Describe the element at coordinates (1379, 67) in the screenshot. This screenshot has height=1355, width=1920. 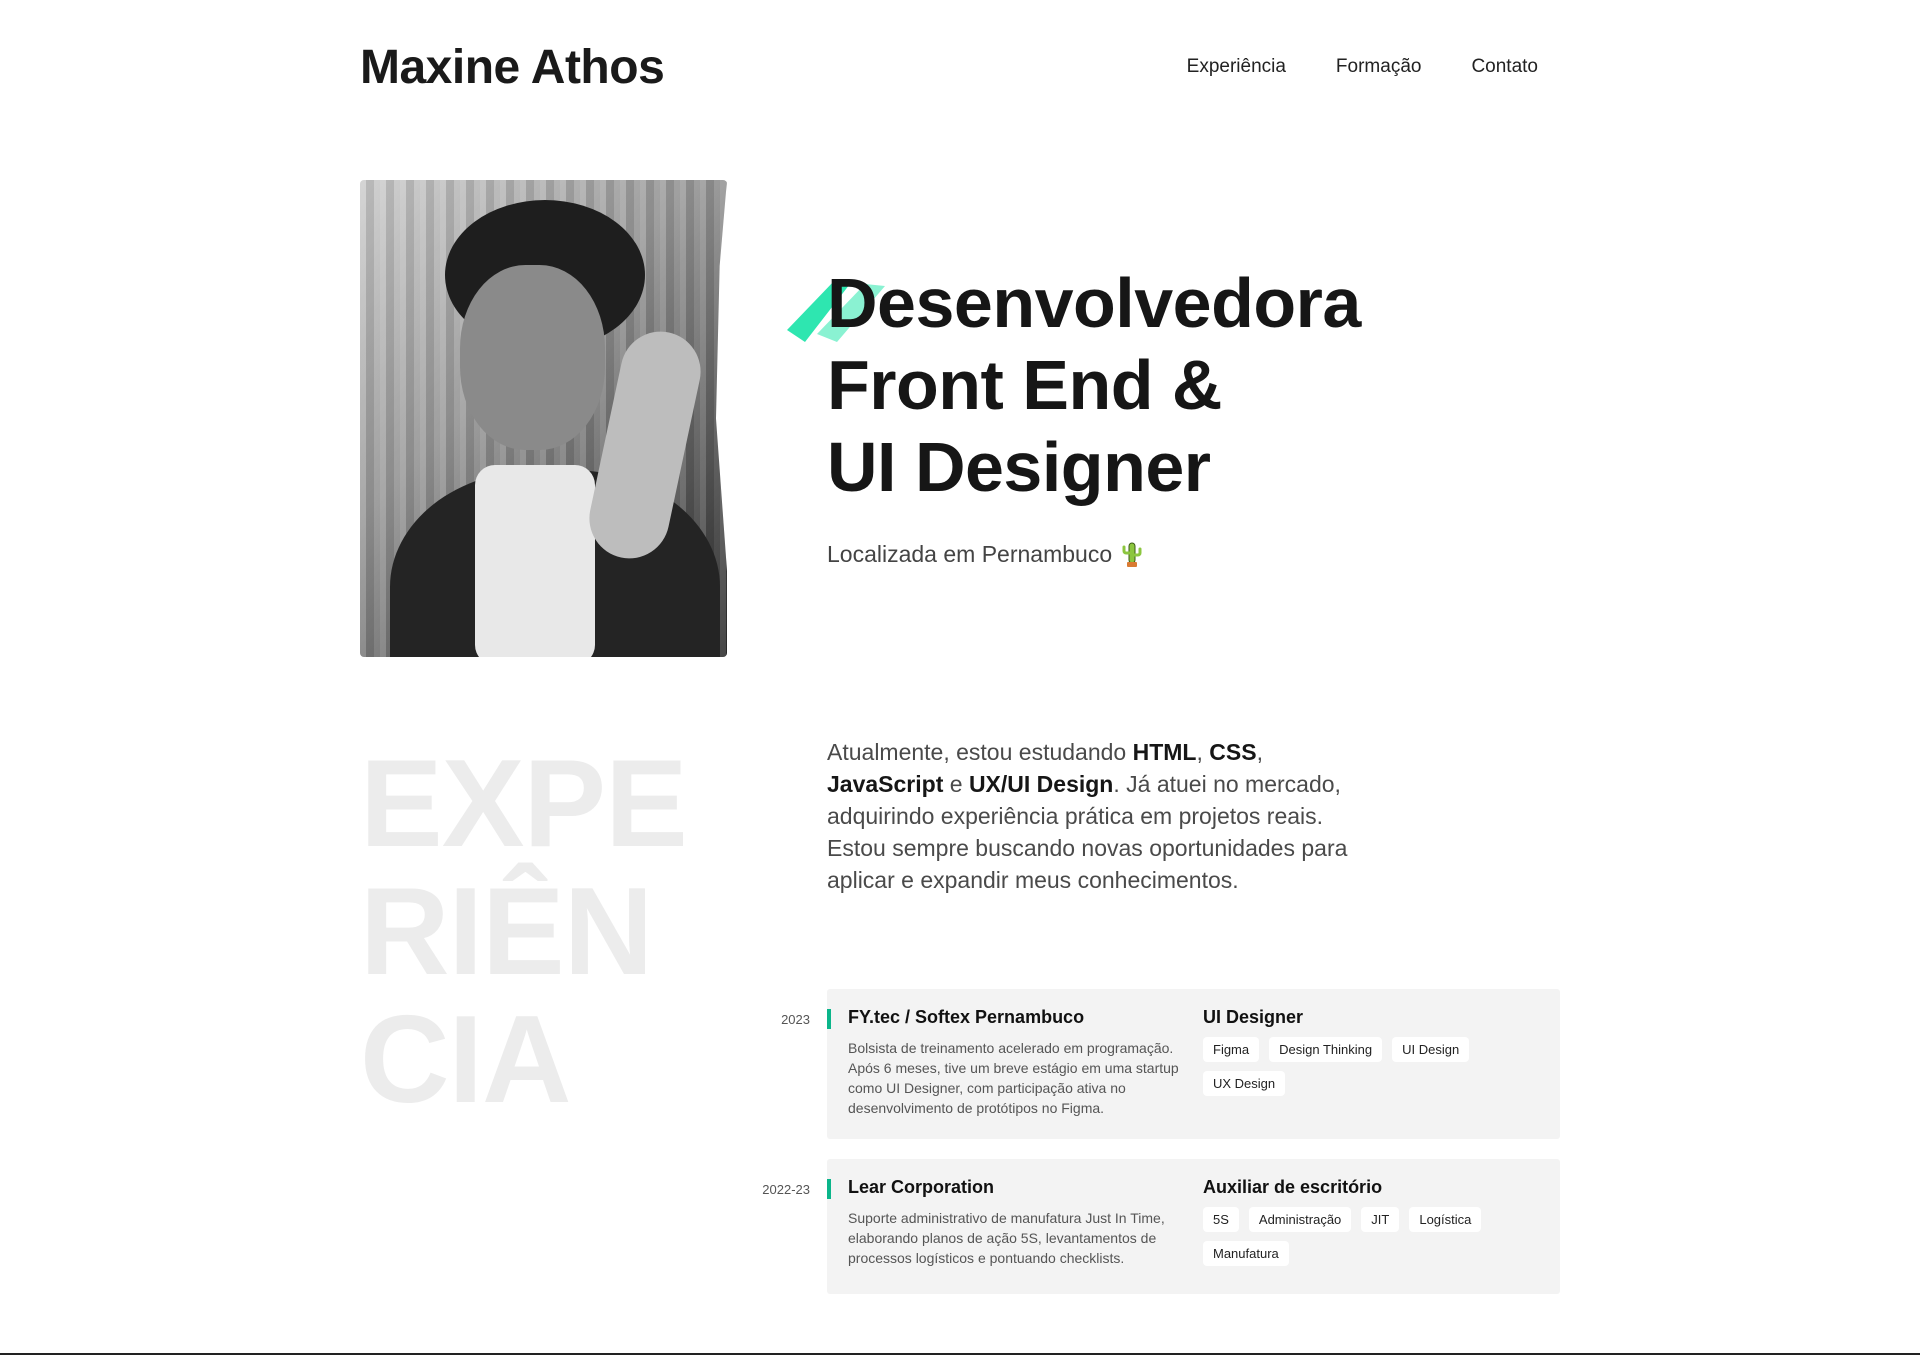
I see `nav-link-formacao: Formação` at that location.